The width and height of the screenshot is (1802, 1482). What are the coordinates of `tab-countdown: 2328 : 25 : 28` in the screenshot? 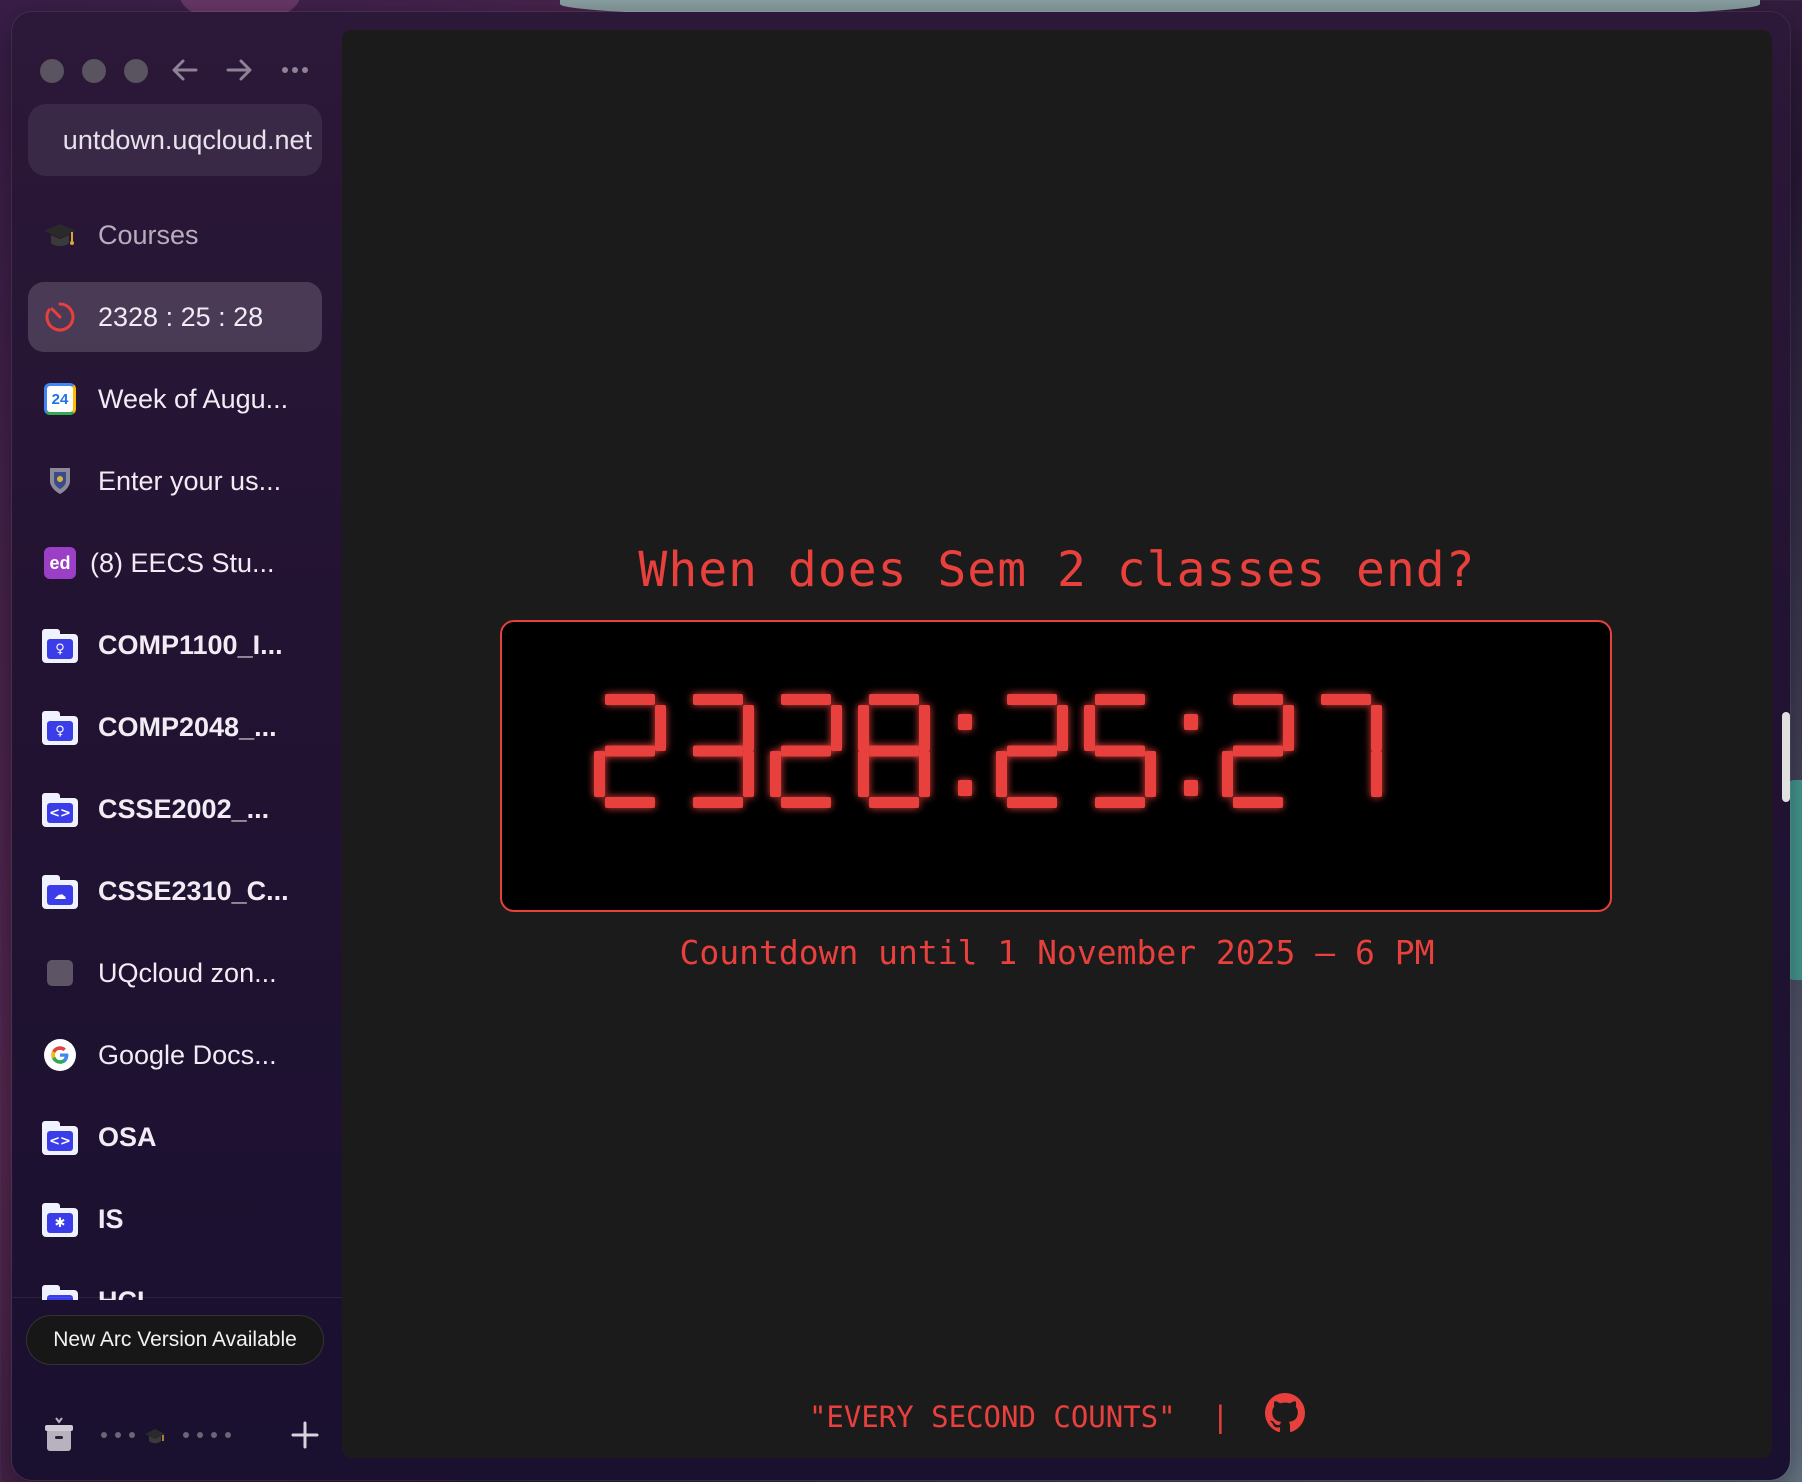 It's located at (175, 317).